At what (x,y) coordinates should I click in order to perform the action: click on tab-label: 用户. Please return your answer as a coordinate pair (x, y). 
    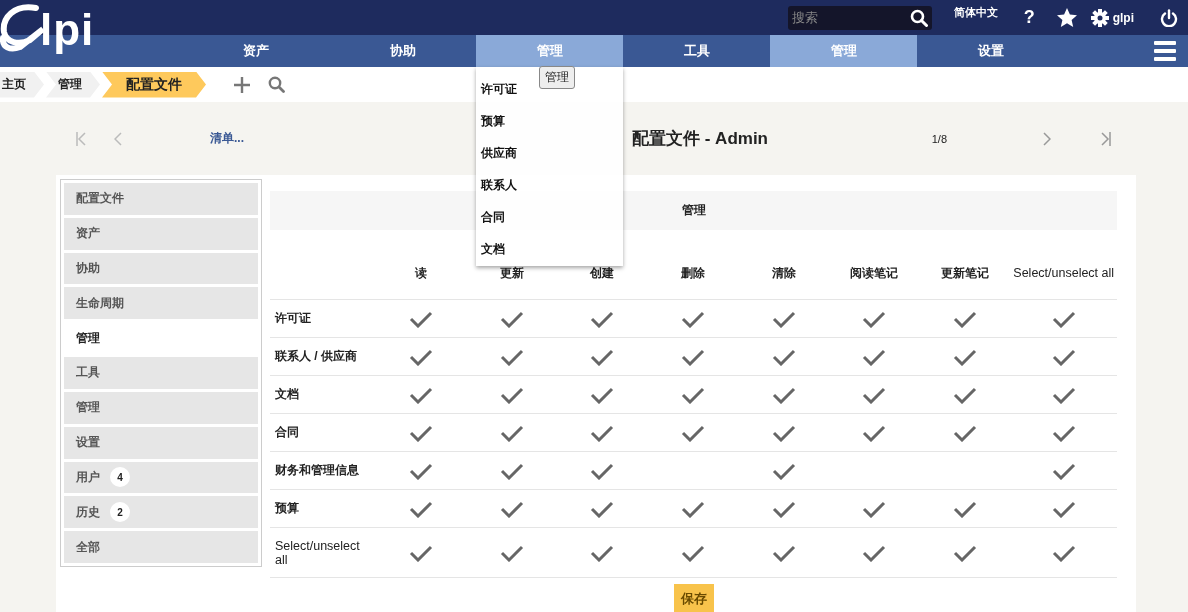
    Looking at the image, I should click on (88, 477).